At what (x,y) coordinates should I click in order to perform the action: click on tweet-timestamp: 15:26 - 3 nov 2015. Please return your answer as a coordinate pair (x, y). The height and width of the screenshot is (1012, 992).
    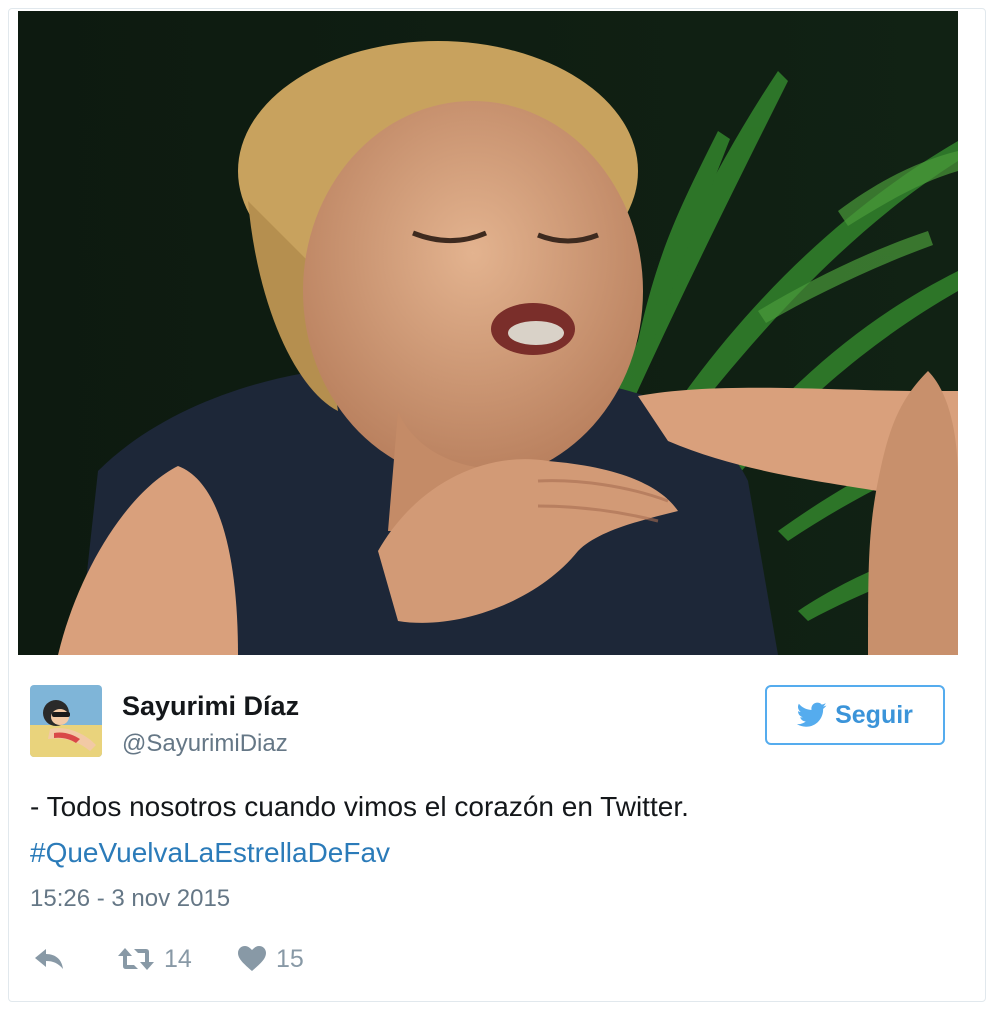
    Looking at the image, I should click on (130, 899).